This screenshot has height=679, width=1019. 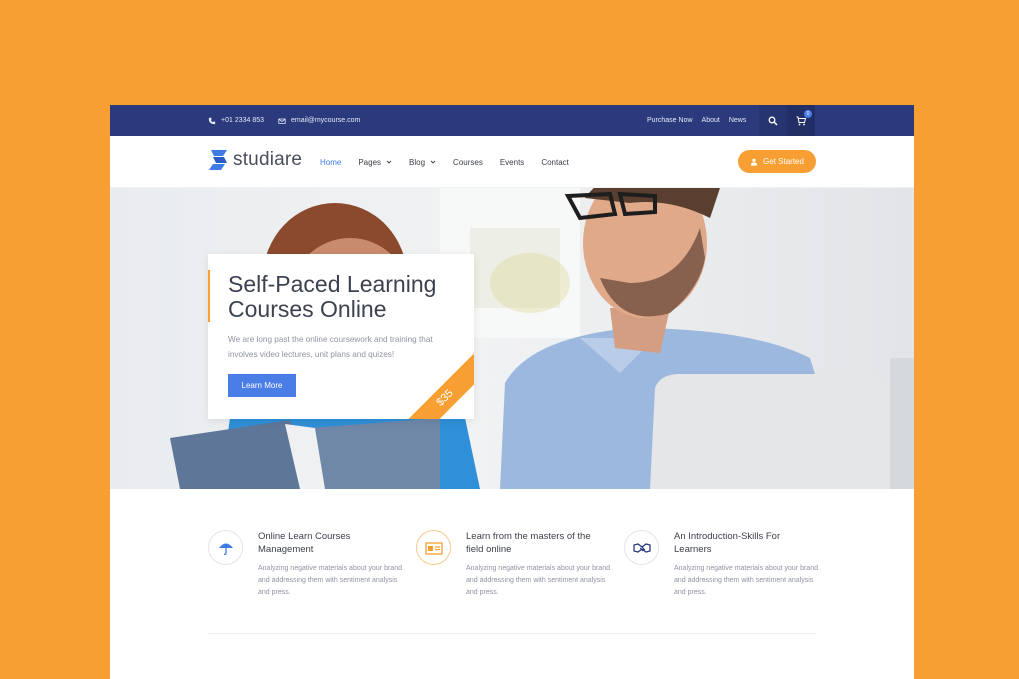 I want to click on phone-number: +01 2334 853, so click(x=242, y=120).